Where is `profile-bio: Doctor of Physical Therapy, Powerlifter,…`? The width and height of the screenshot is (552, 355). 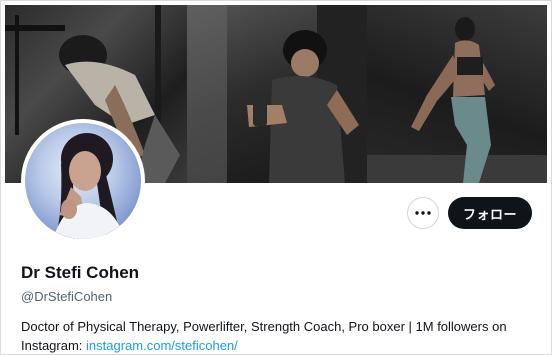 profile-bio: Doctor of Physical Therapy, Powerlifter,… is located at coordinates (277, 335).